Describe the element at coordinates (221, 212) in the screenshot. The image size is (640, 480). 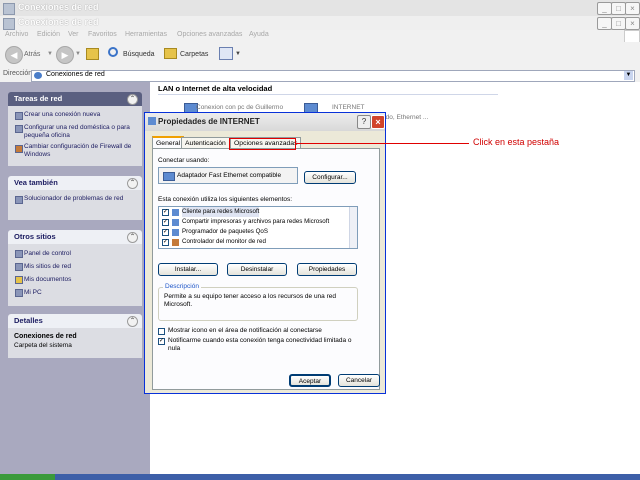
I see `component-item: Cliente para redes Microsoft` at that location.